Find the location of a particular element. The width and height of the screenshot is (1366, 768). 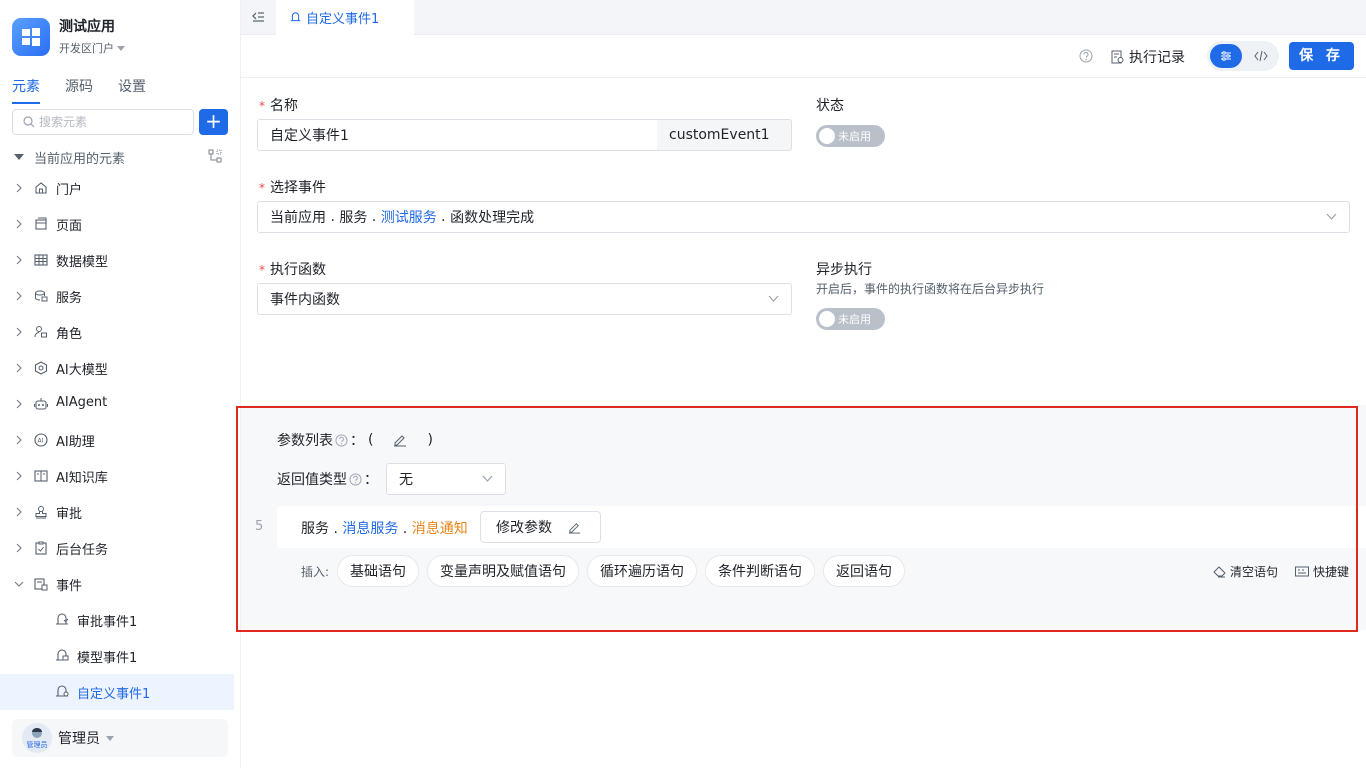

insert-condition-button: 条件判断语句 is located at coordinates (760, 571).